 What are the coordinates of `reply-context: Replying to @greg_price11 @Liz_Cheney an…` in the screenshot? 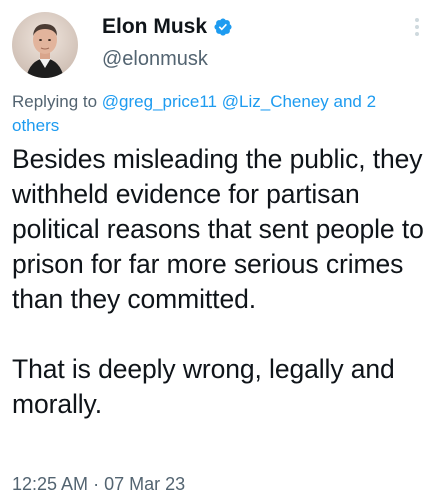 It's located at (217, 114).